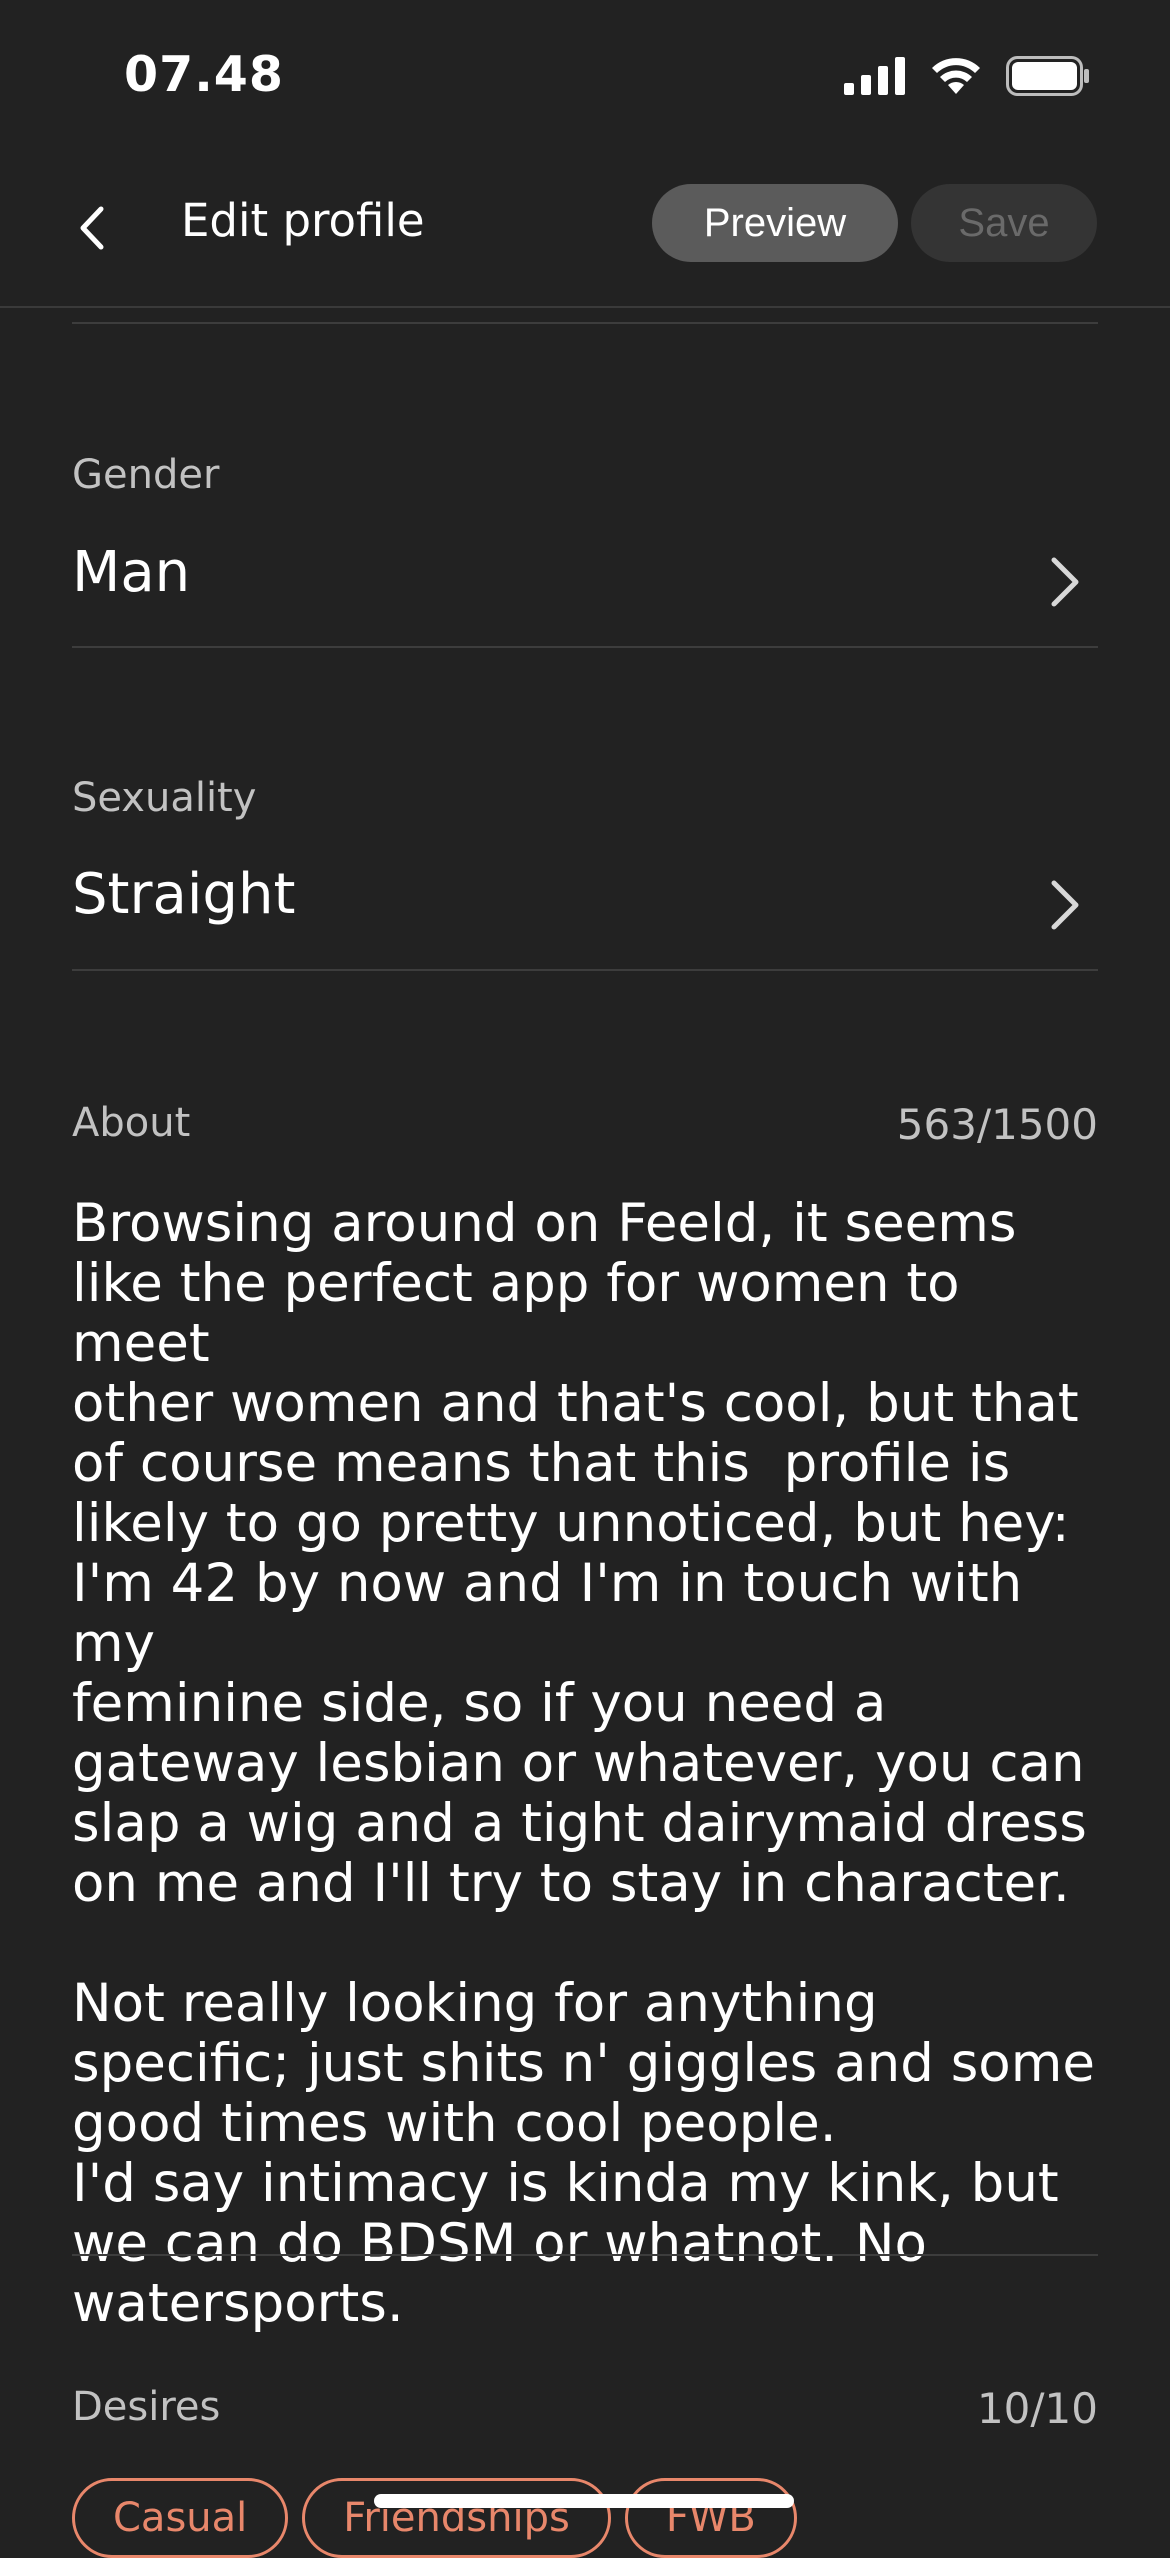 The image size is (1170, 2558). I want to click on gender-value: Man, so click(131, 572).